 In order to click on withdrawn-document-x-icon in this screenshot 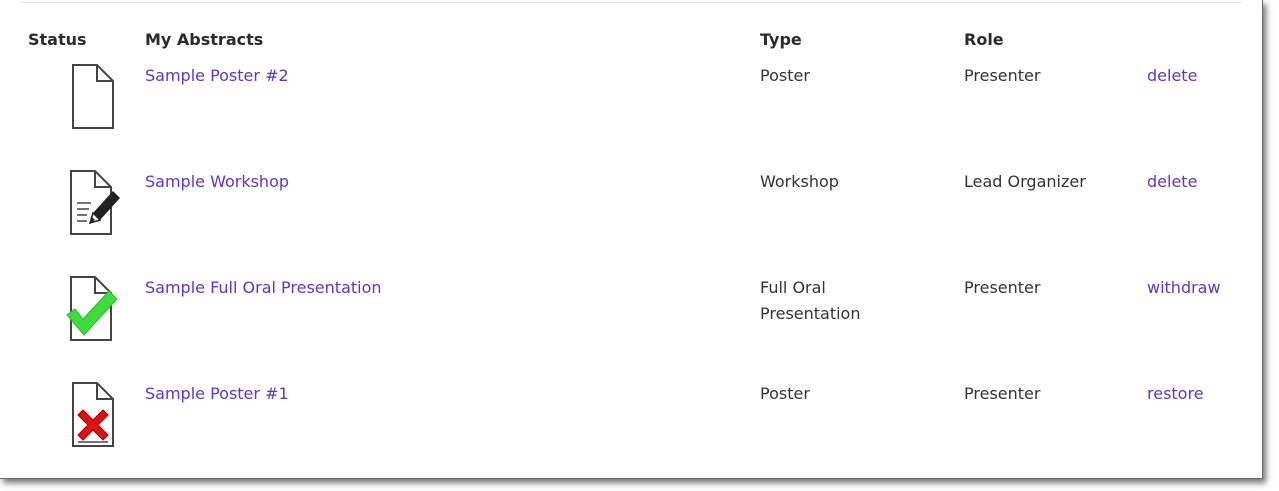, I will do `click(87, 416)`.